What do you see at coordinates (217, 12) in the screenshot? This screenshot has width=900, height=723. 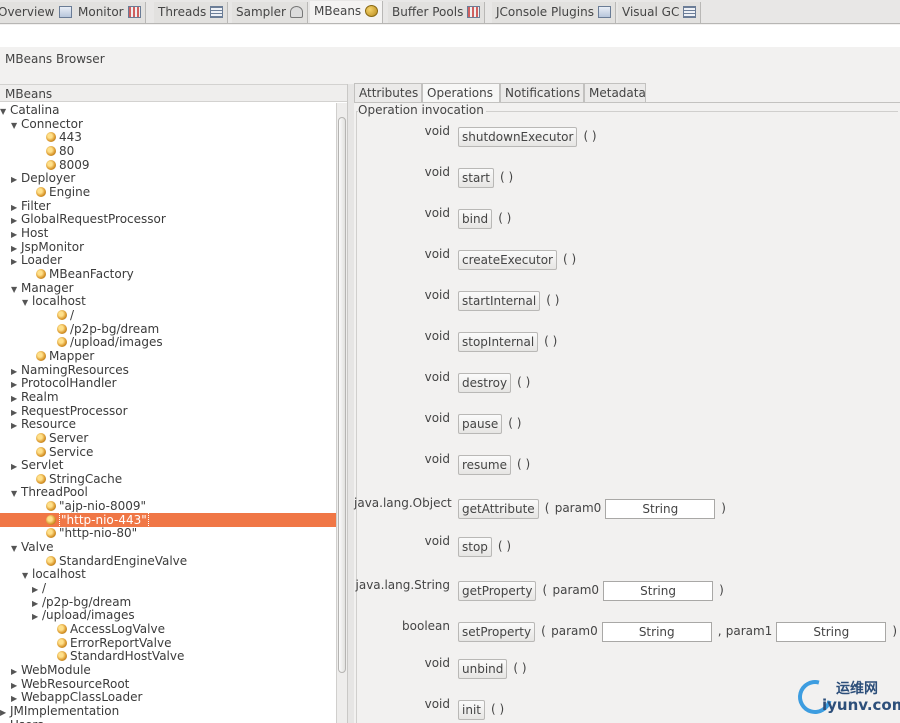 I see `list-icon` at bounding box center [217, 12].